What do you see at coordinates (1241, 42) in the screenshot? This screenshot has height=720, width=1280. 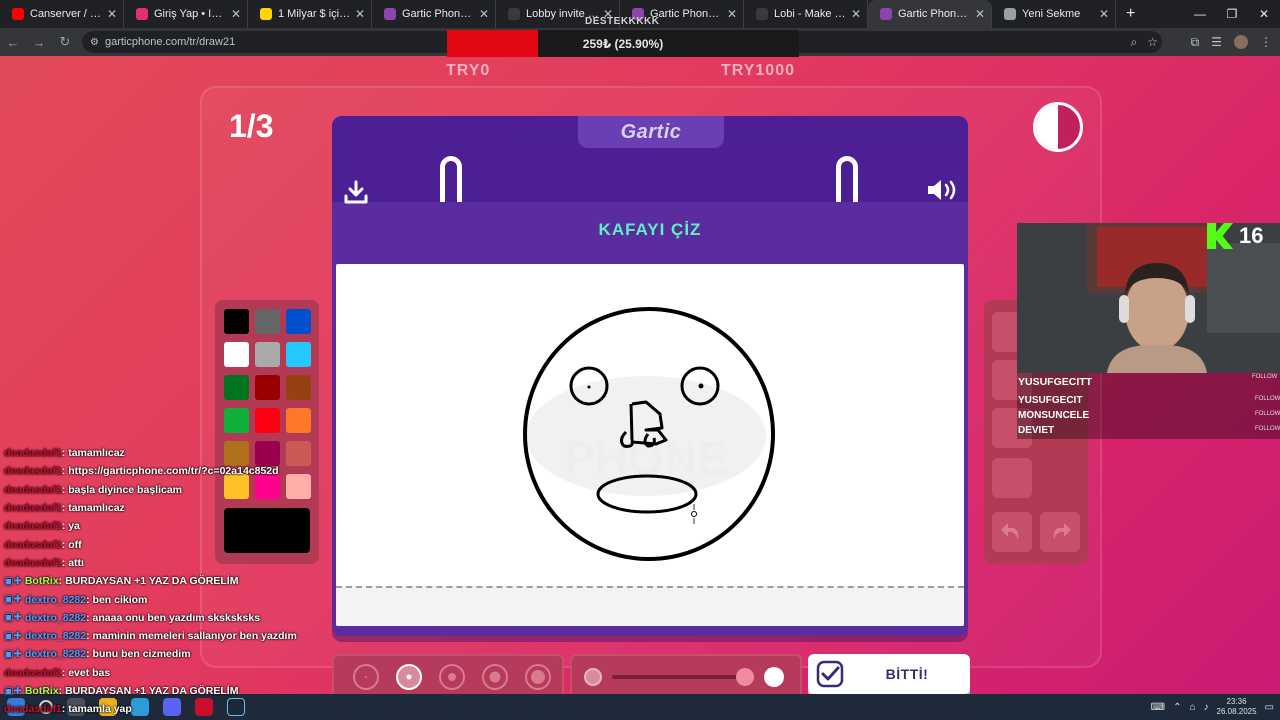 I see `profile-avatar` at bounding box center [1241, 42].